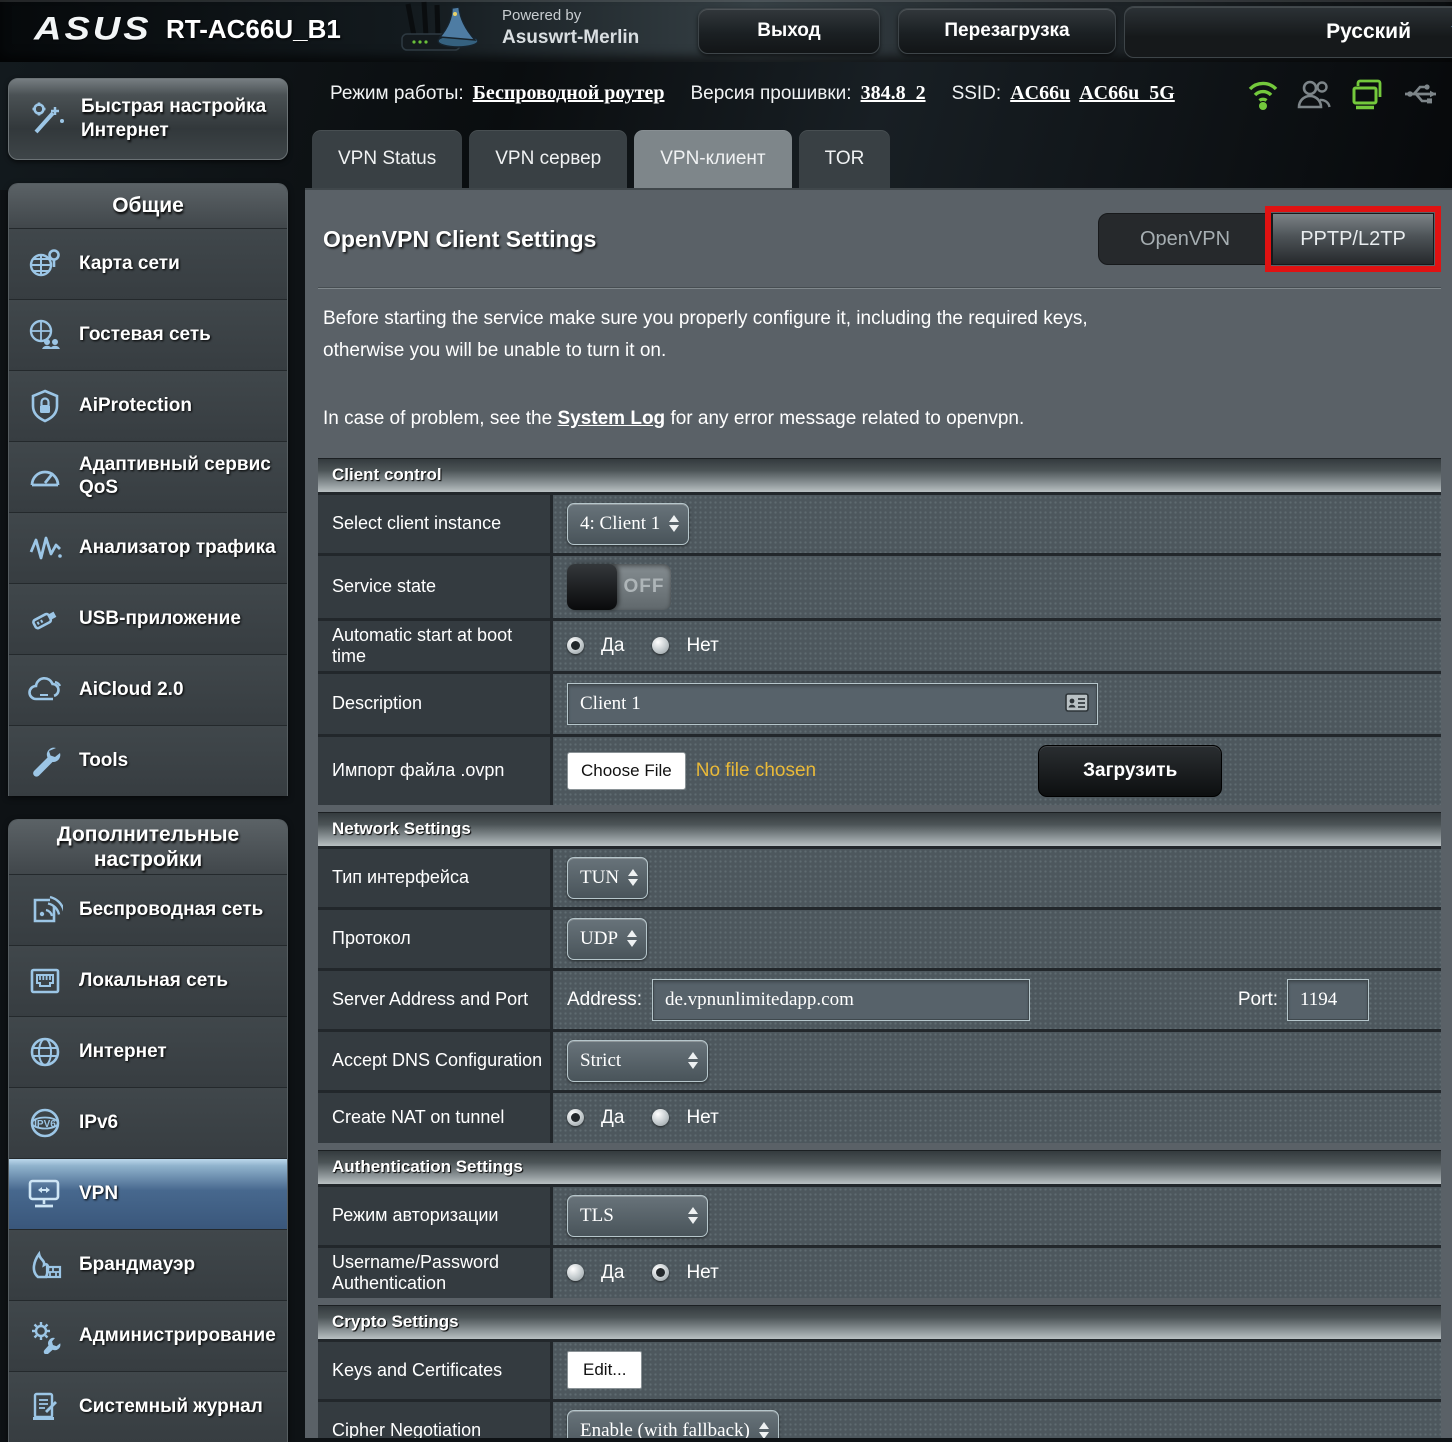 This screenshot has height=1442, width=1452. I want to click on system-log-link: System Log, so click(611, 418).